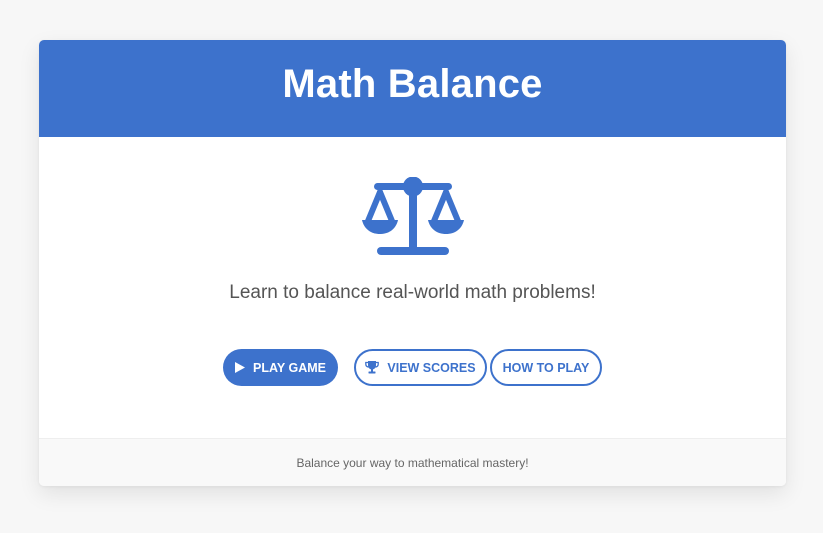 This screenshot has height=533, width=823. I want to click on view-scores-label: VIEW SCORES, so click(431, 367).